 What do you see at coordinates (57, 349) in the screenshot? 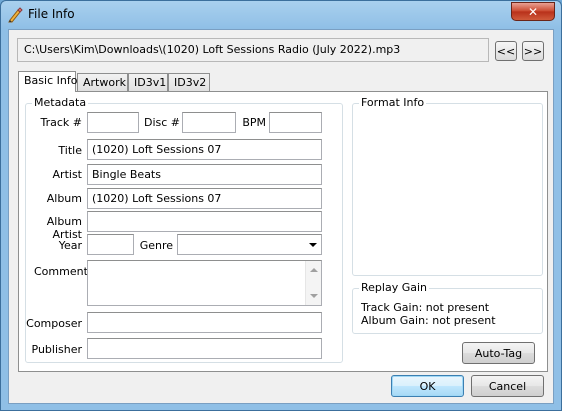
I see `publisher-label: Publisher` at bounding box center [57, 349].